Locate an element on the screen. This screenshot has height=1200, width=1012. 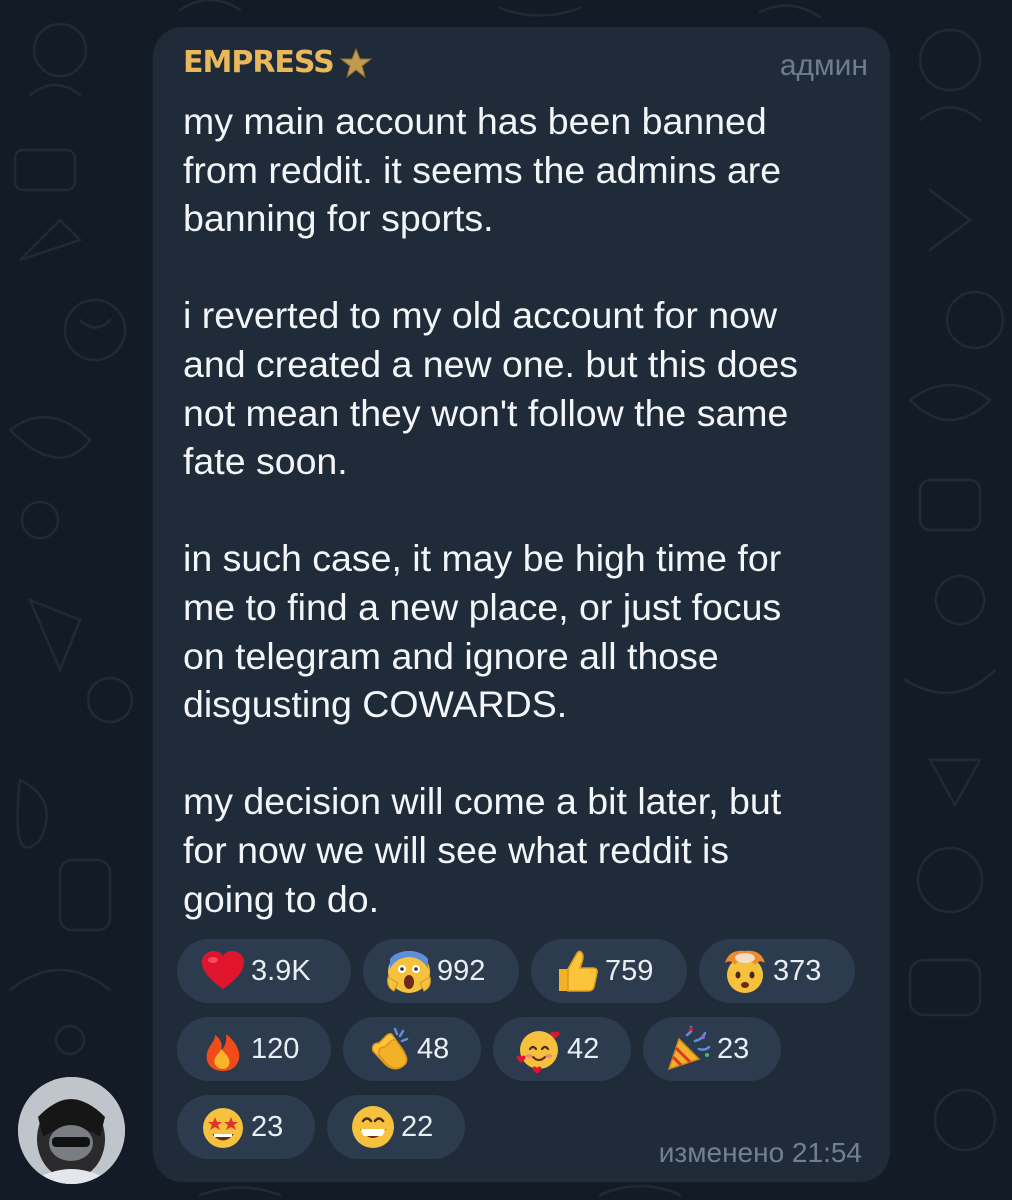
reaction-grinning-button: 22 is located at coordinates (396, 1127).